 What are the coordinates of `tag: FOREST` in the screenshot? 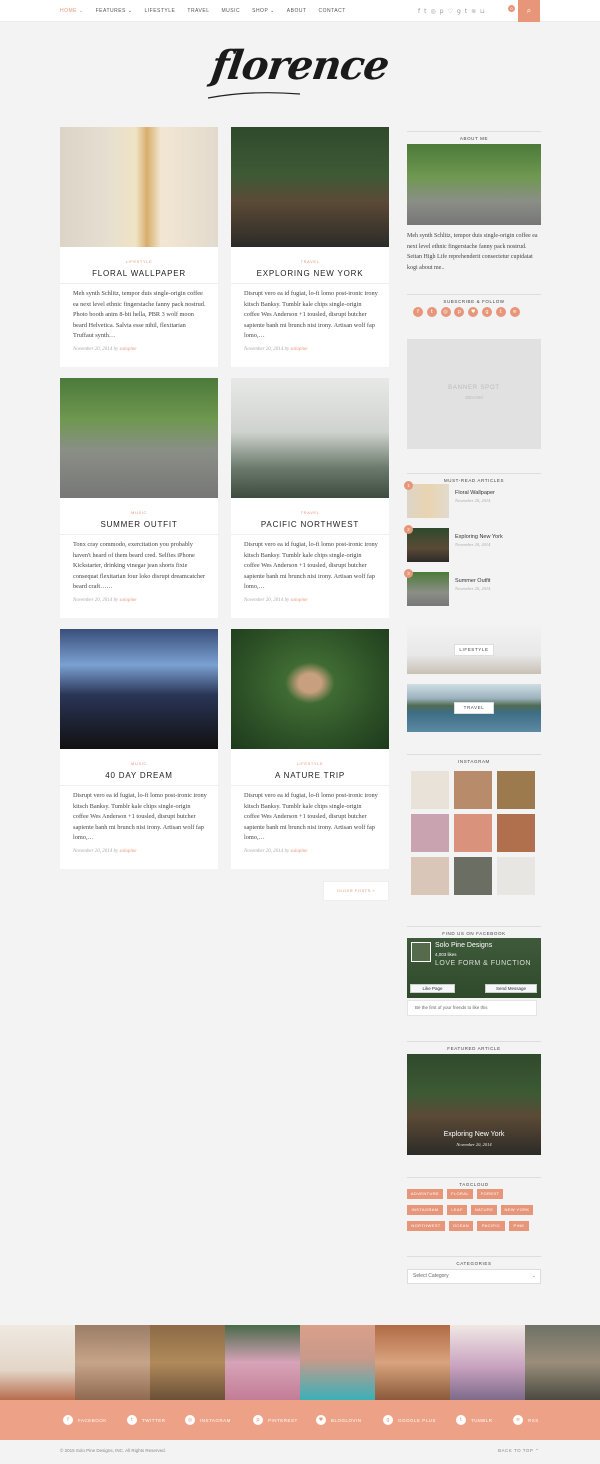 It's located at (490, 1194).